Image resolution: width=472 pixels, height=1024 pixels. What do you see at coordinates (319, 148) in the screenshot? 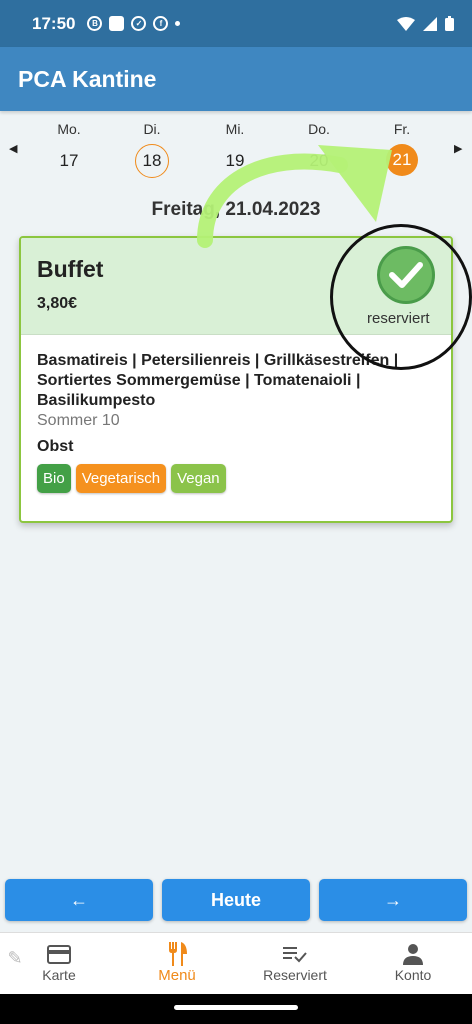
I see `day-thursday: Do. 20` at bounding box center [319, 148].